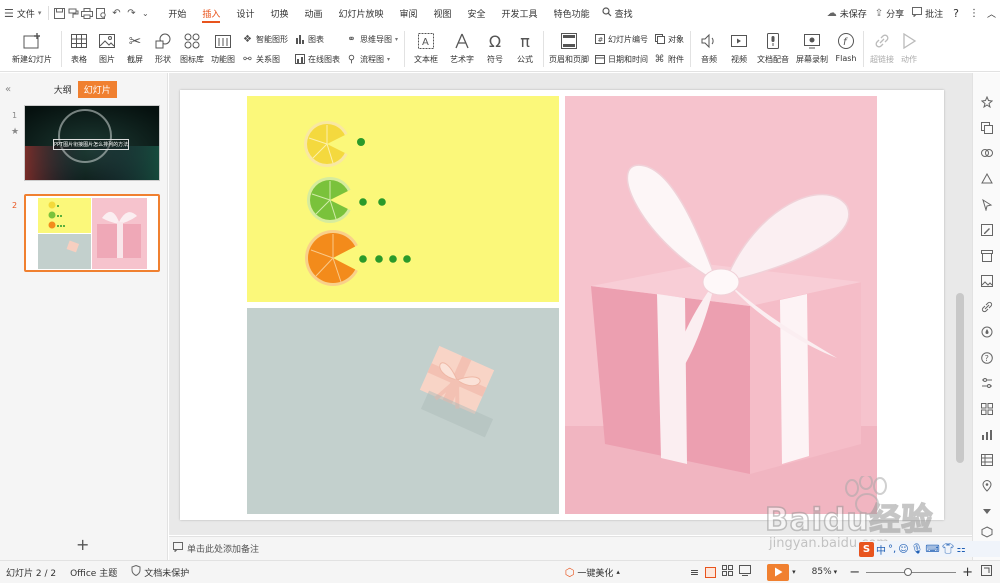  Describe the element at coordinates (956, 13) in the screenshot. I see `help-button: ?` at that location.